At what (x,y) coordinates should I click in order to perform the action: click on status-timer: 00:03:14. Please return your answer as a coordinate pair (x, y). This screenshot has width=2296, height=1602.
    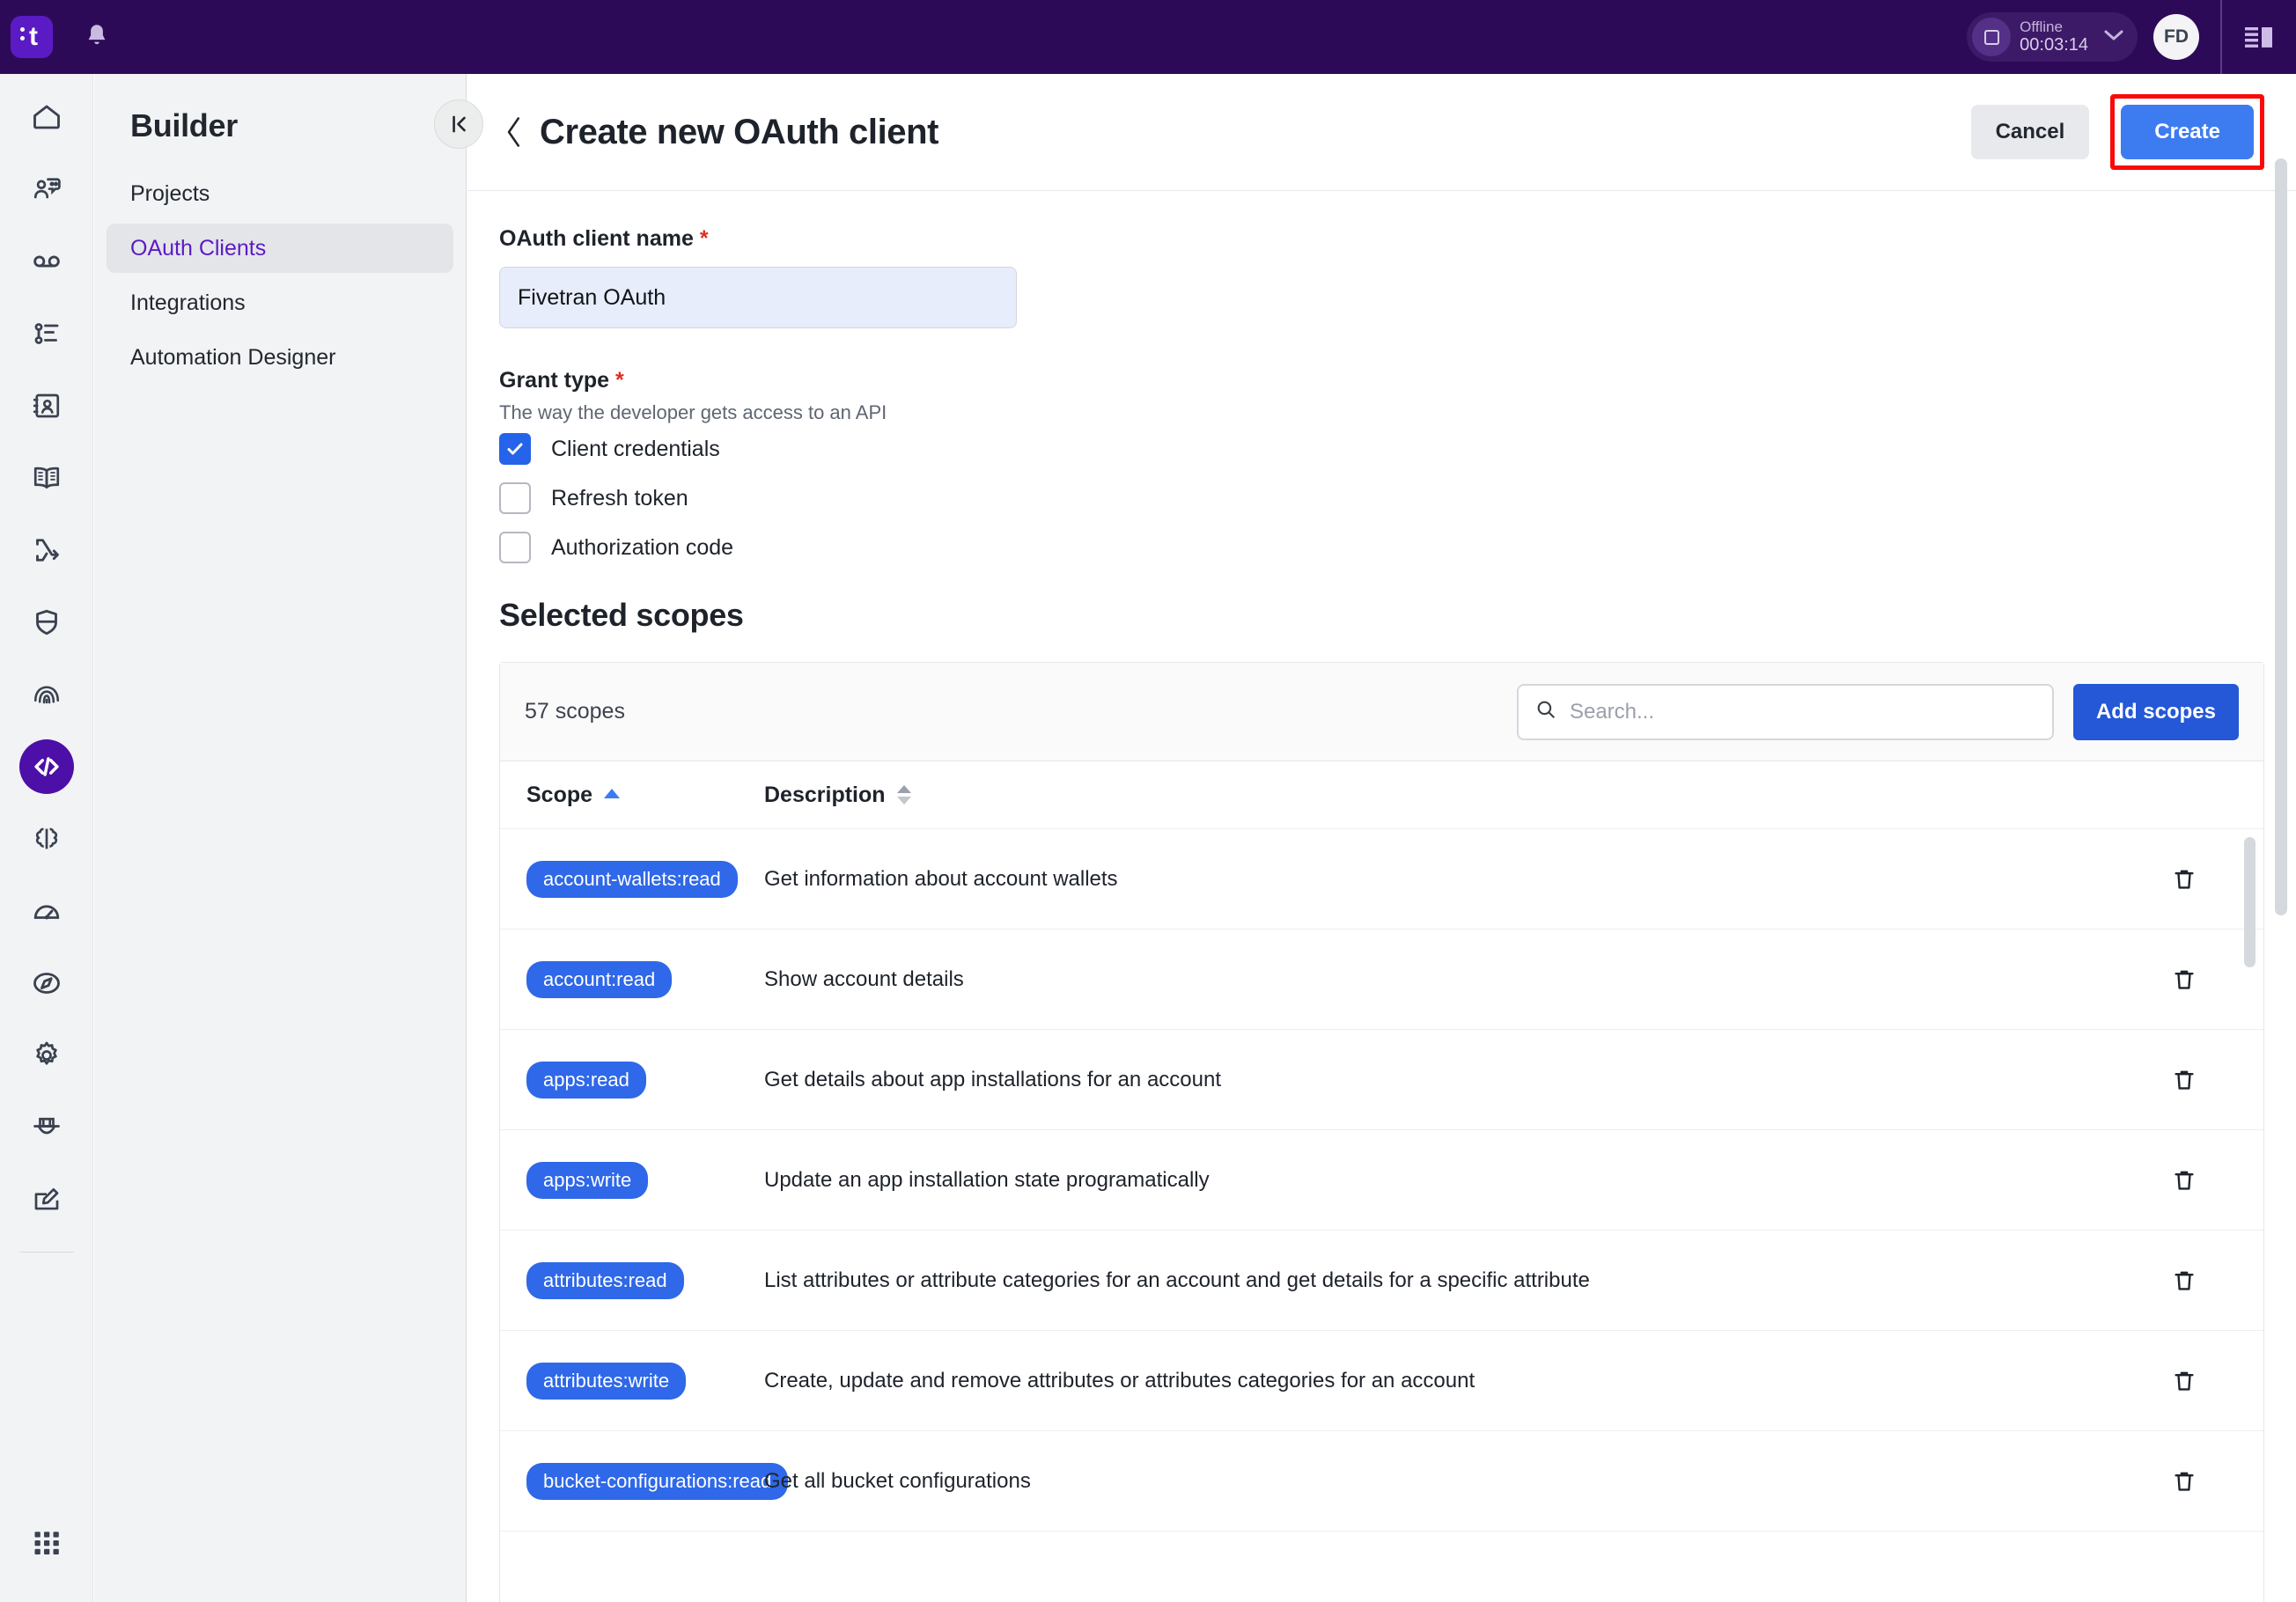
    Looking at the image, I should click on (2054, 45).